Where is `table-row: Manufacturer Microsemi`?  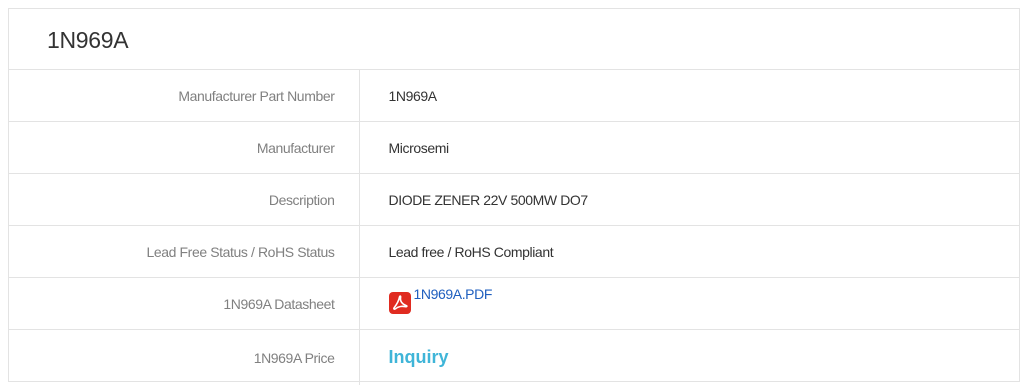 table-row: Manufacturer Microsemi is located at coordinates (514, 147).